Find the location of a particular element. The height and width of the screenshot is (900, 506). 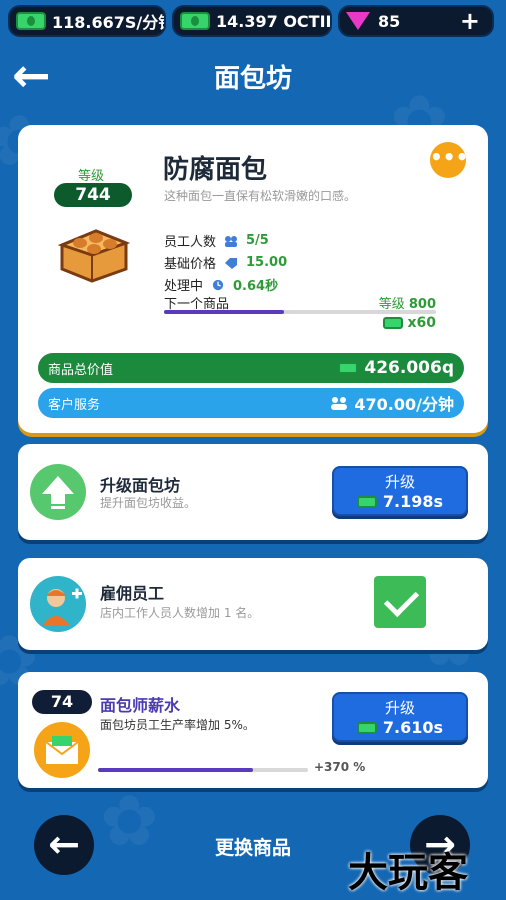

top-resource-bar: 118.667S/分钟 14.397 OCTILLIONS 85 + is located at coordinates (253, 21).